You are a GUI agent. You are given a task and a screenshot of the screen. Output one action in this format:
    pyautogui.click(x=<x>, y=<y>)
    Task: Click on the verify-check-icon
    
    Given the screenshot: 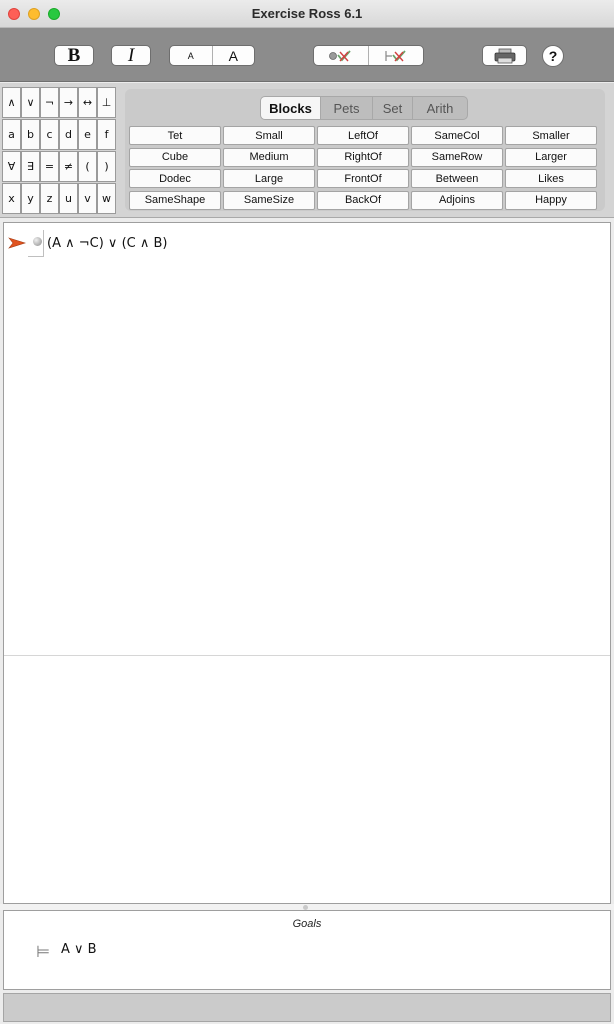 What is the action you would take?
    pyautogui.click(x=340, y=55)
    